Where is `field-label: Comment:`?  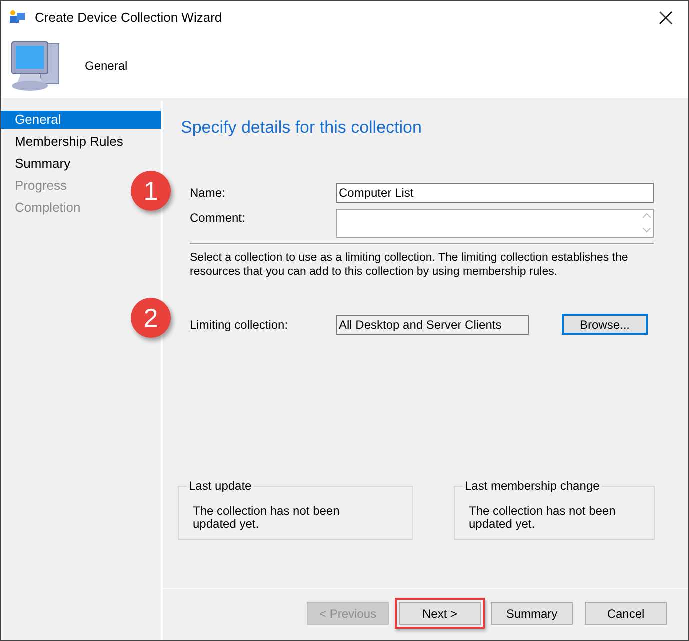 field-label: Comment: is located at coordinates (218, 218).